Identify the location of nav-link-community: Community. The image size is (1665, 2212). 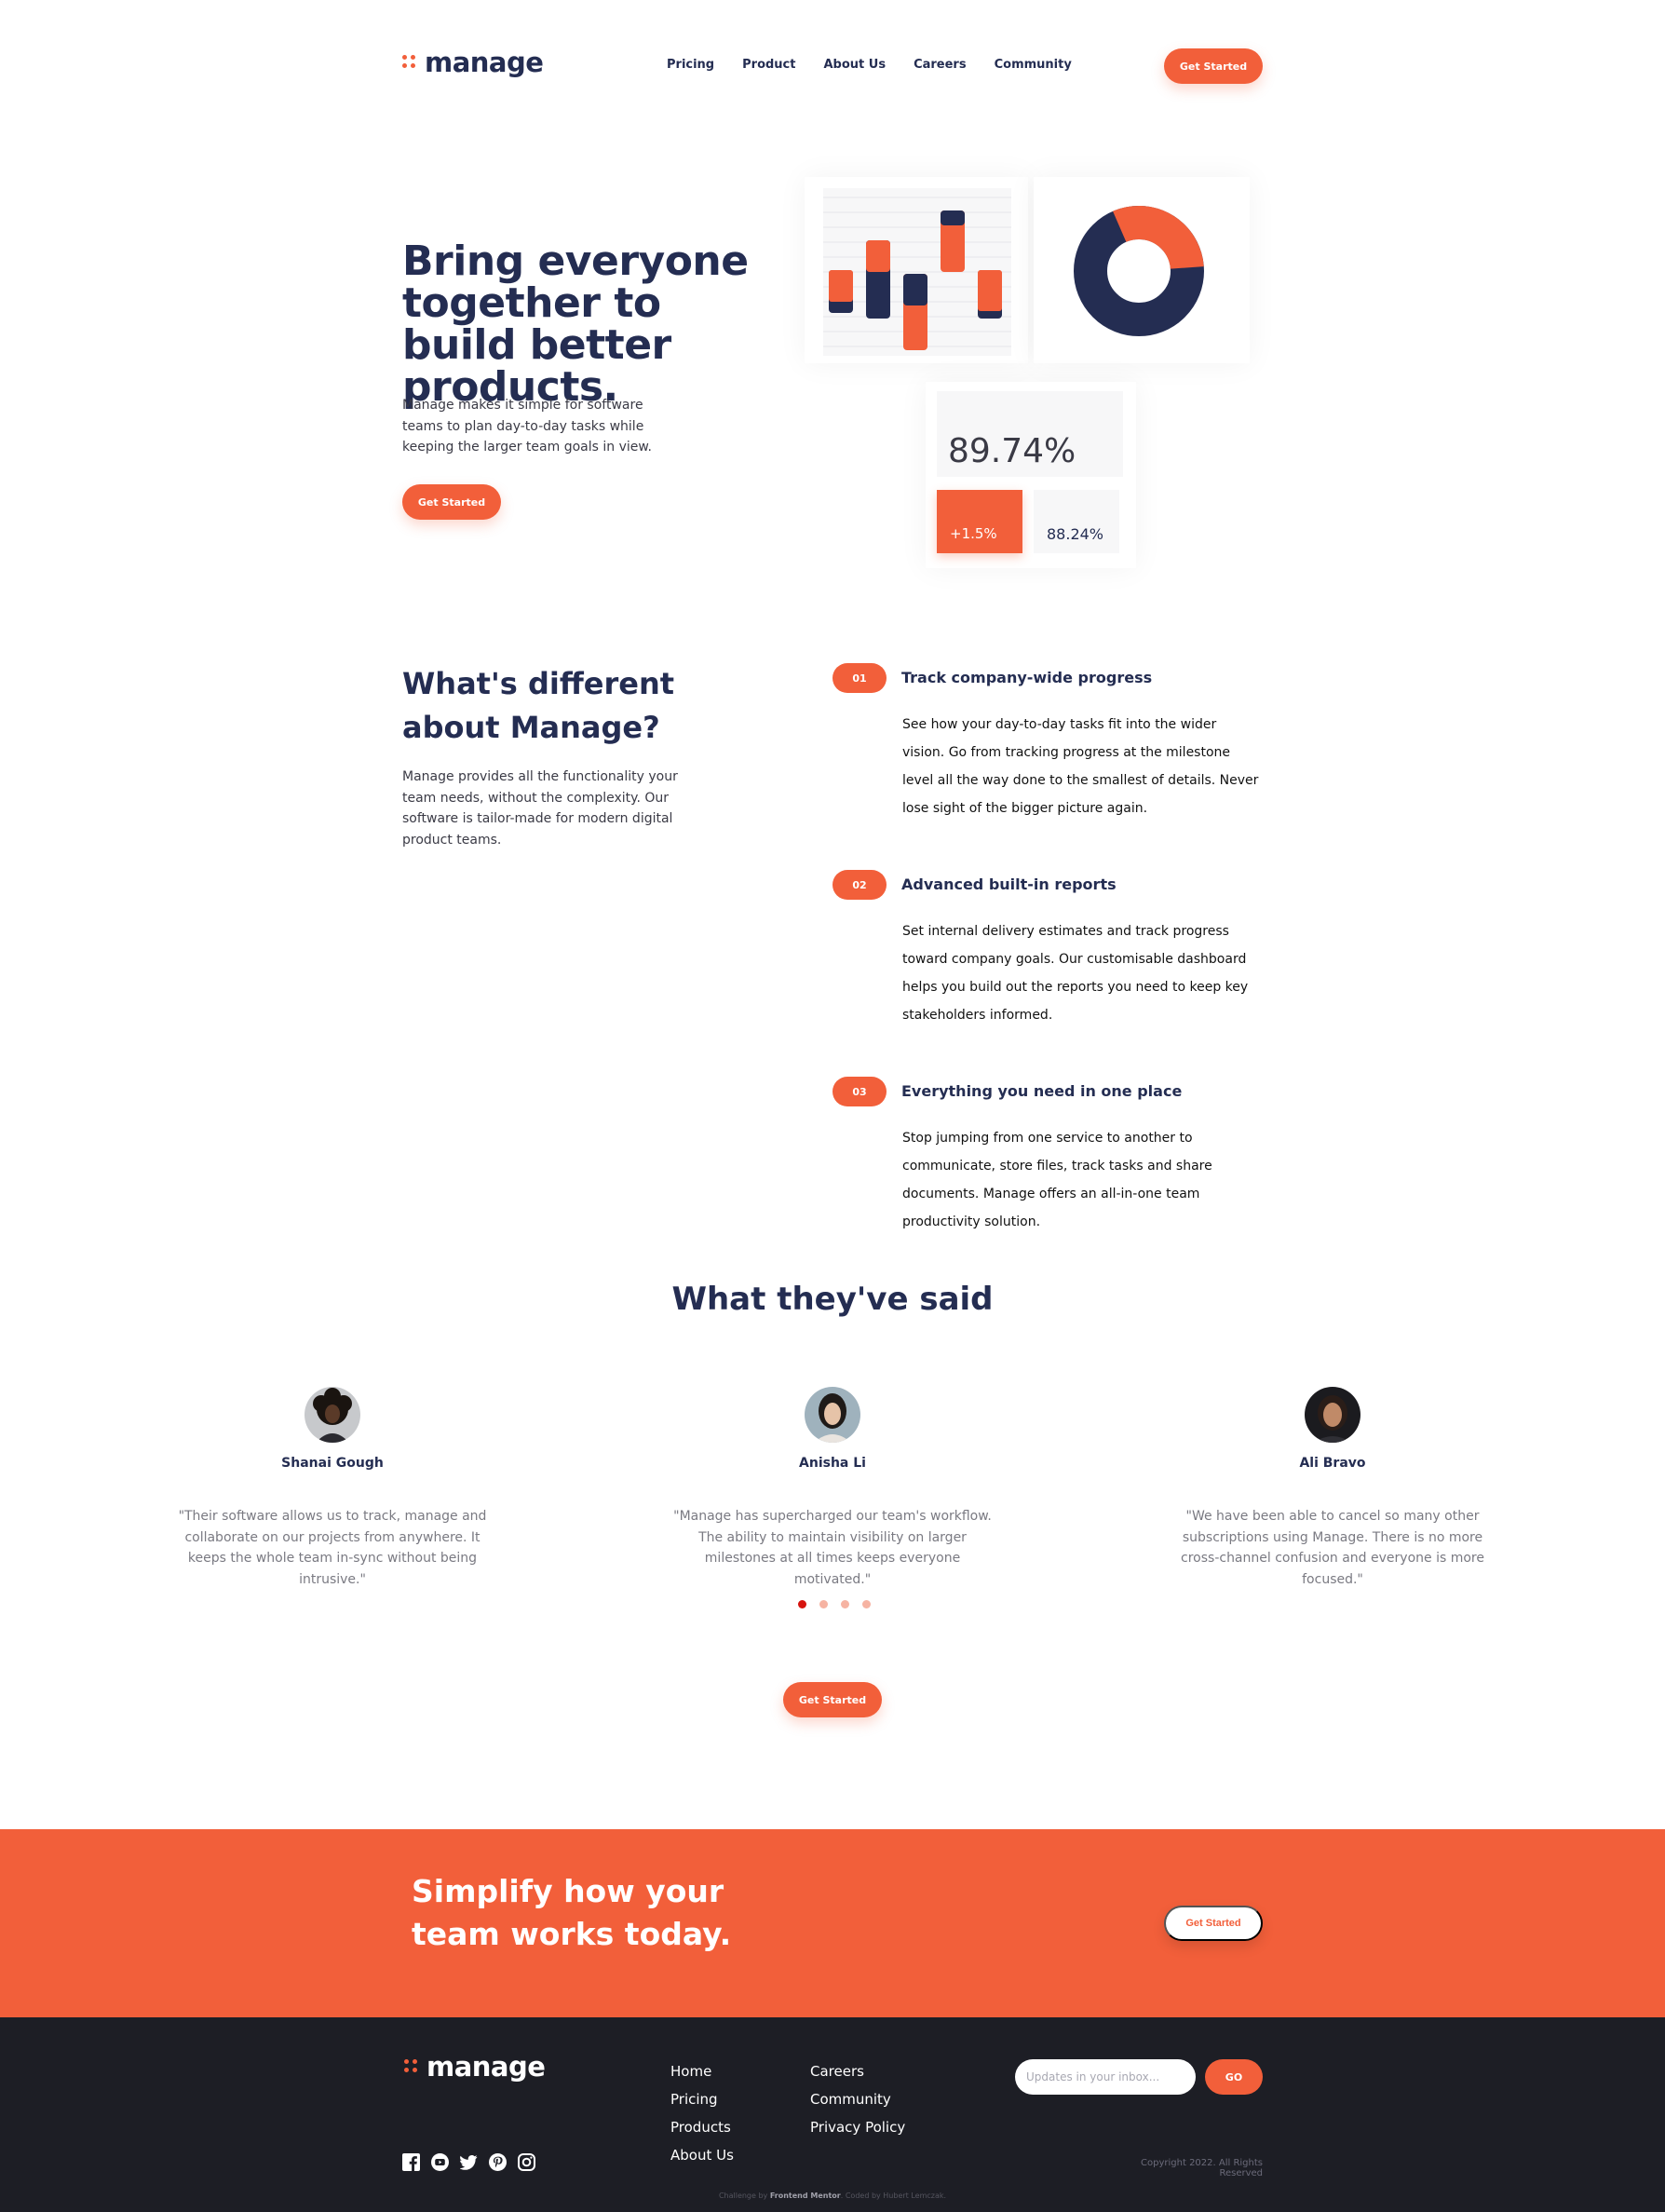
(1033, 65).